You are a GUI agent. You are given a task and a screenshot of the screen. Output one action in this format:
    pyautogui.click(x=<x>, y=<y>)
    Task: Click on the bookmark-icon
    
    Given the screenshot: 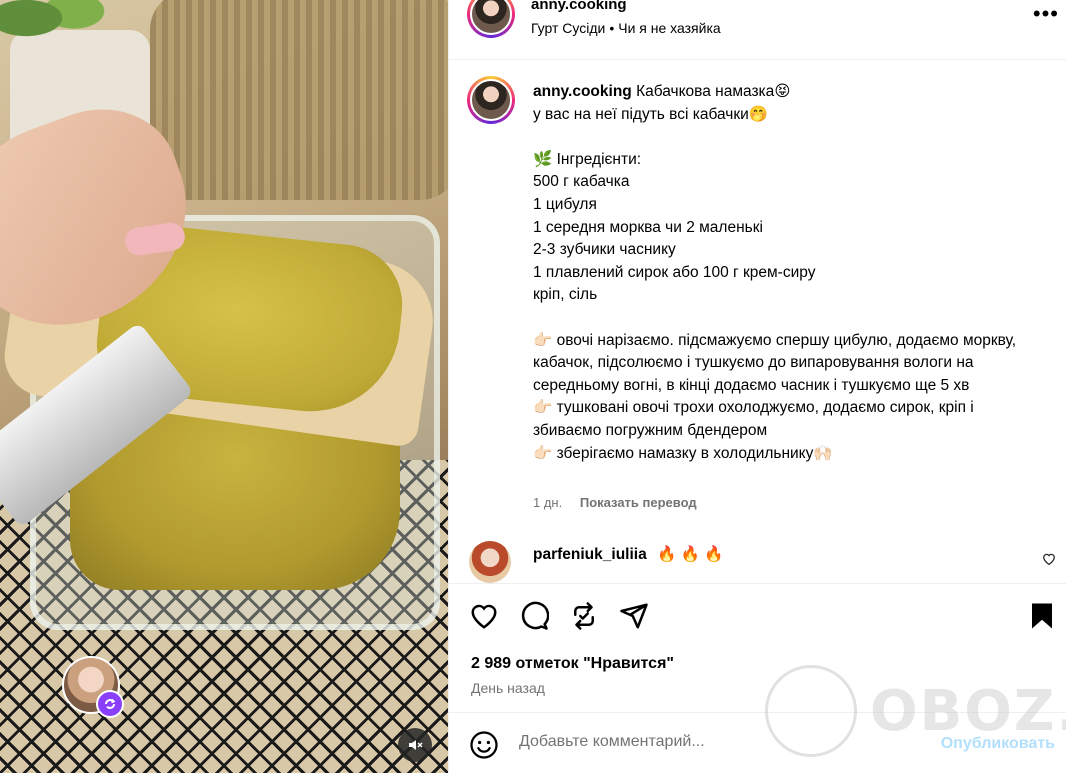 What is the action you would take?
    pyautogui.click(x=1042, y=616)
    